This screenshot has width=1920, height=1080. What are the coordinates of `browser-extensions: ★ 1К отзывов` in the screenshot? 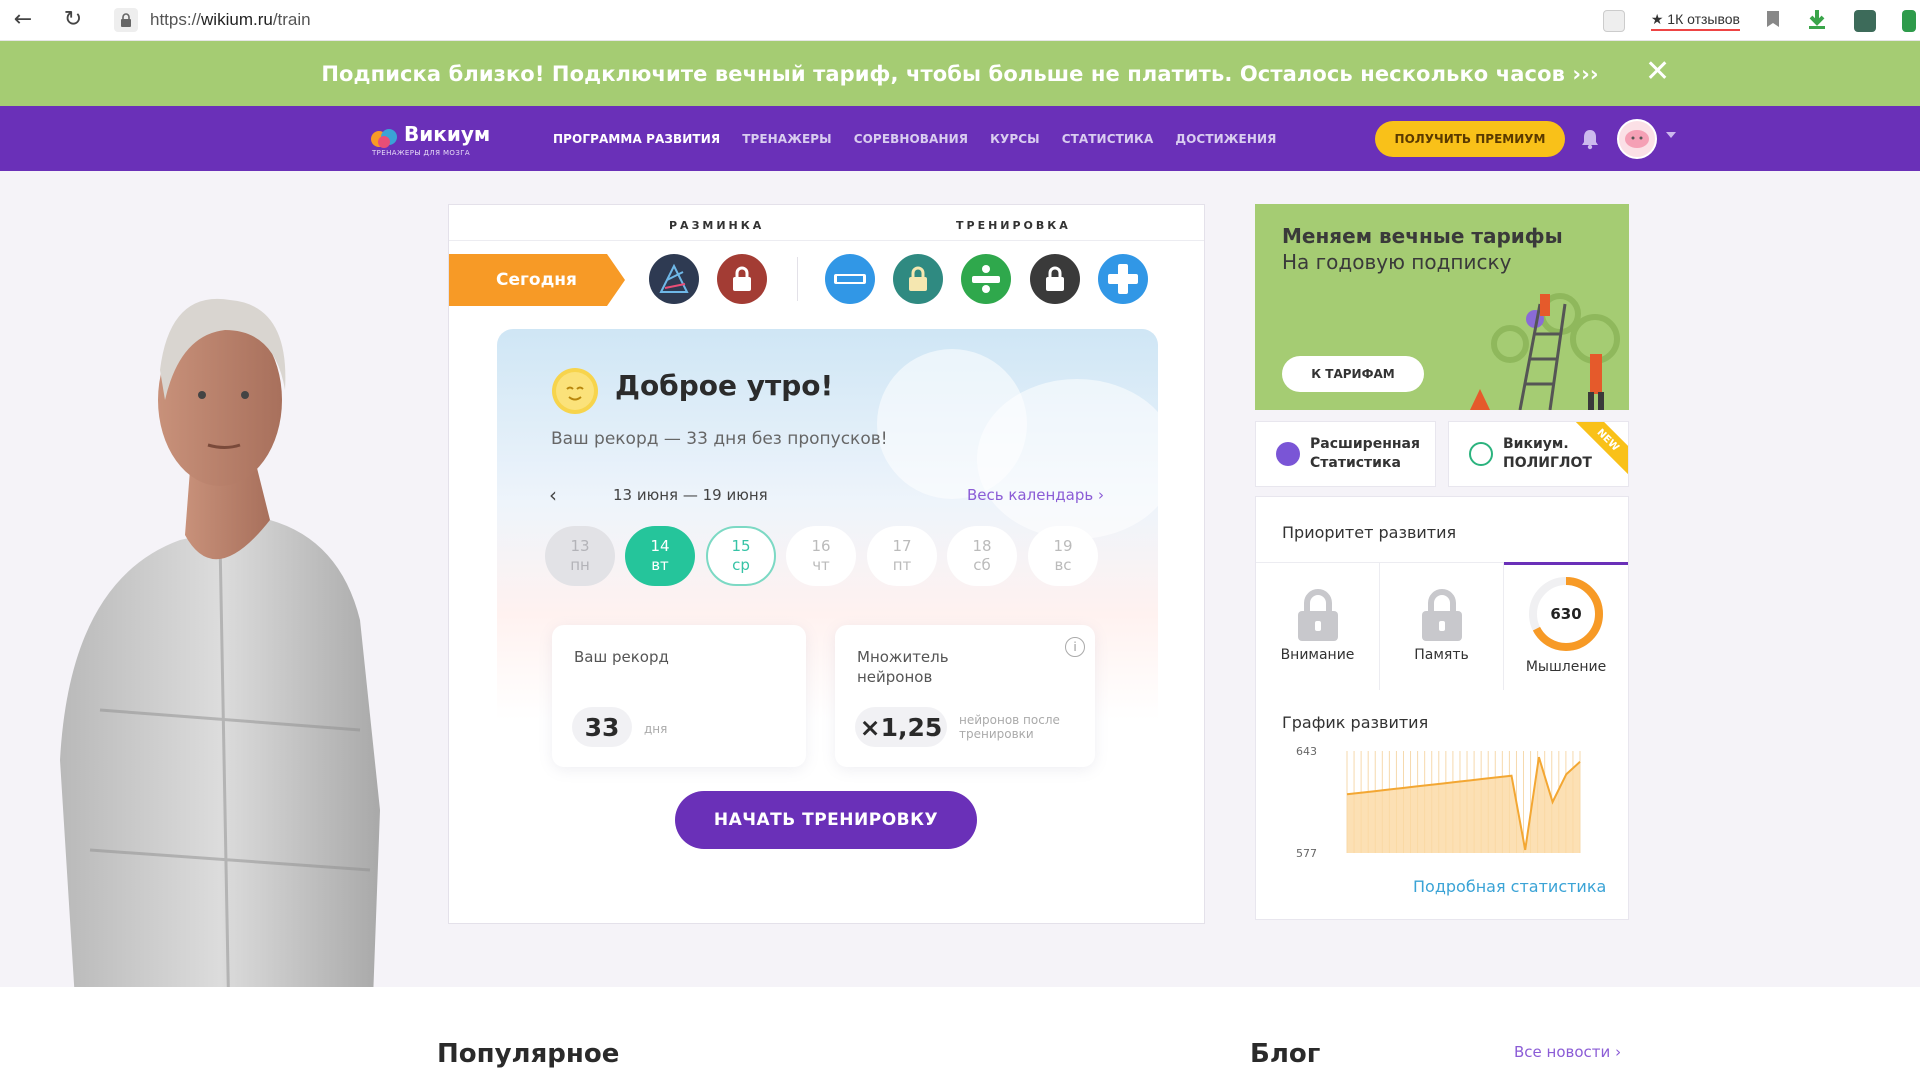 It's located at (1761, 20).